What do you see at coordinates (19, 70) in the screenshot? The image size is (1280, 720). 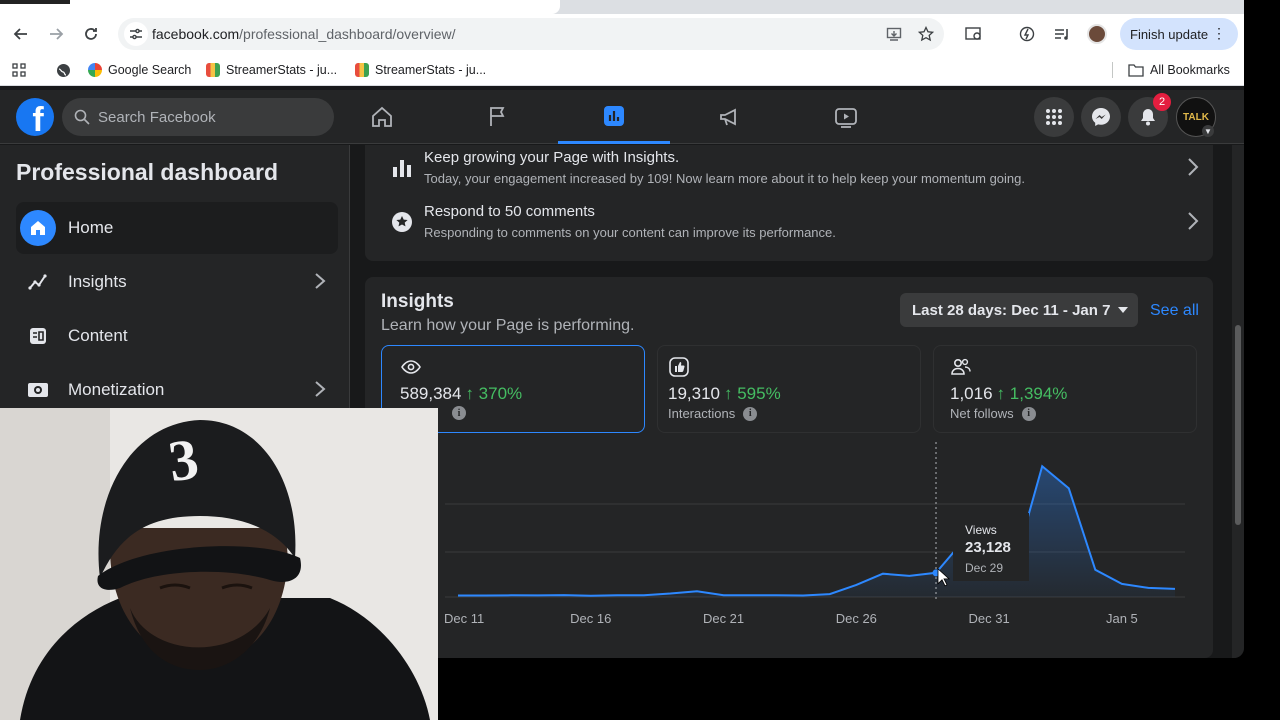 I see `apps-icon` at bounding box center [19, 70].